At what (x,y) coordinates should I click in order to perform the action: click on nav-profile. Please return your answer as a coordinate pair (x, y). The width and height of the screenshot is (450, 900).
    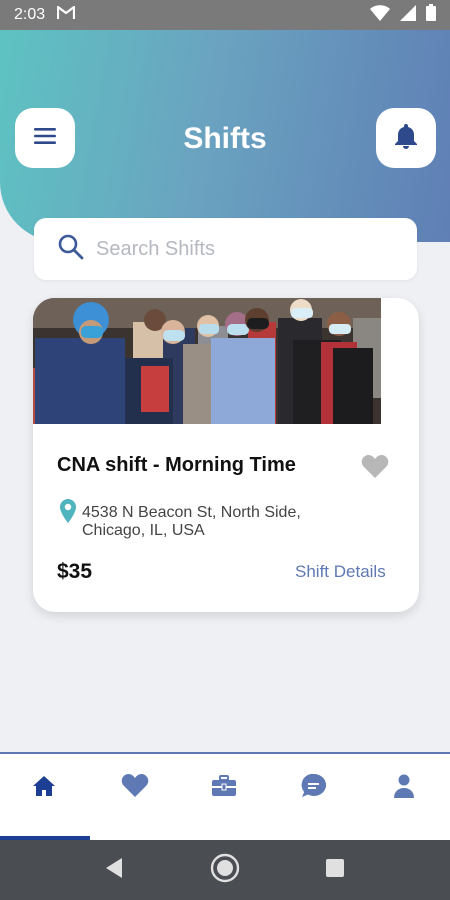
    Looking at the image, I should click on (404, 788).